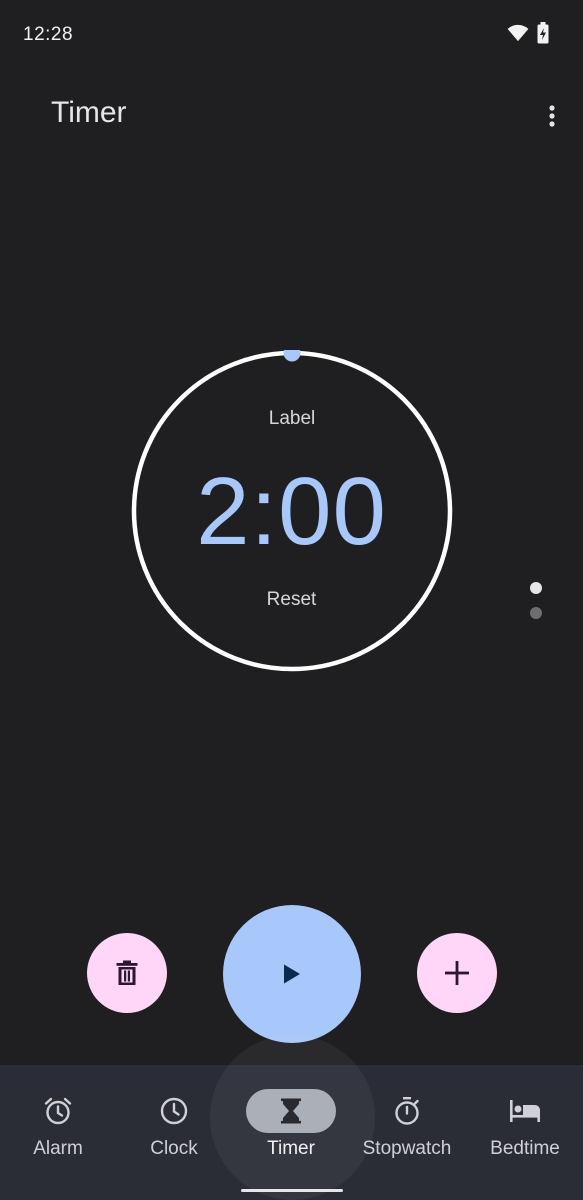 This screenshot has height=1200, width=583. Describe the element at coordinates (525, 1132) in the screenshot. I see `nav-item-bedtime: Bedtime` at that location.